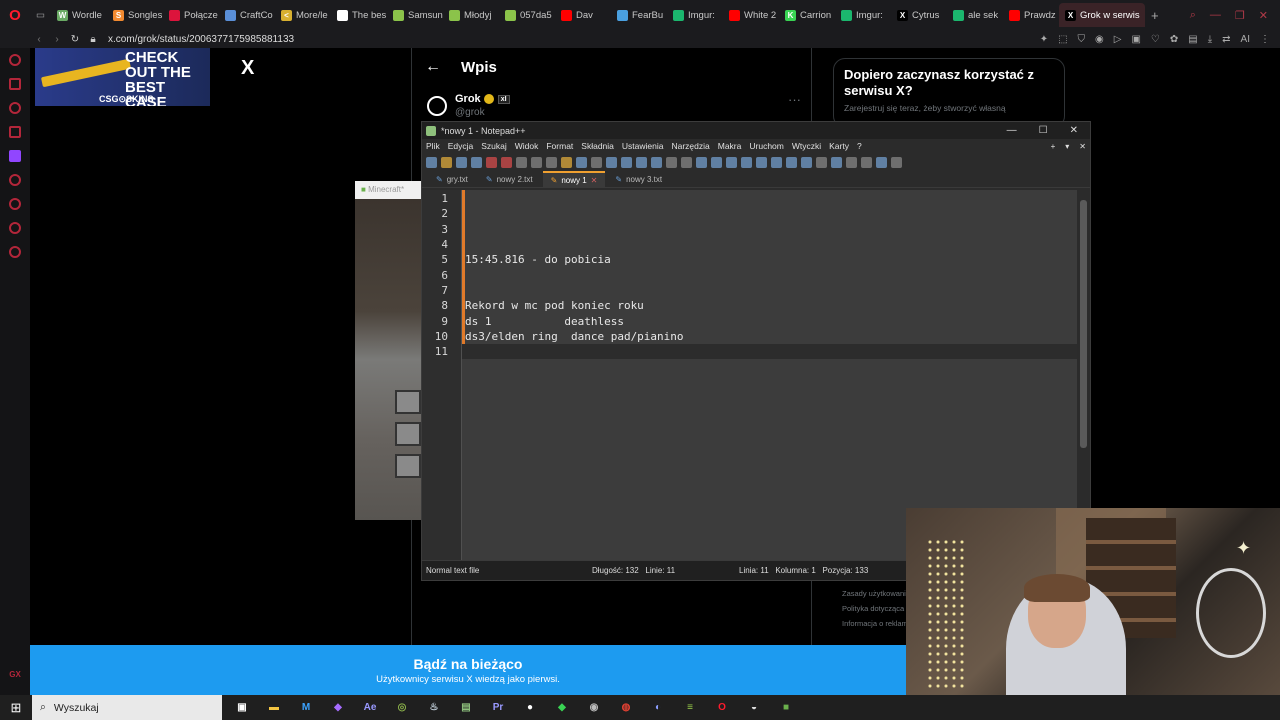  Describe the element at coordinates (471, 15) in the screenshot. I see `browser-tab: Młodyj` at that location.